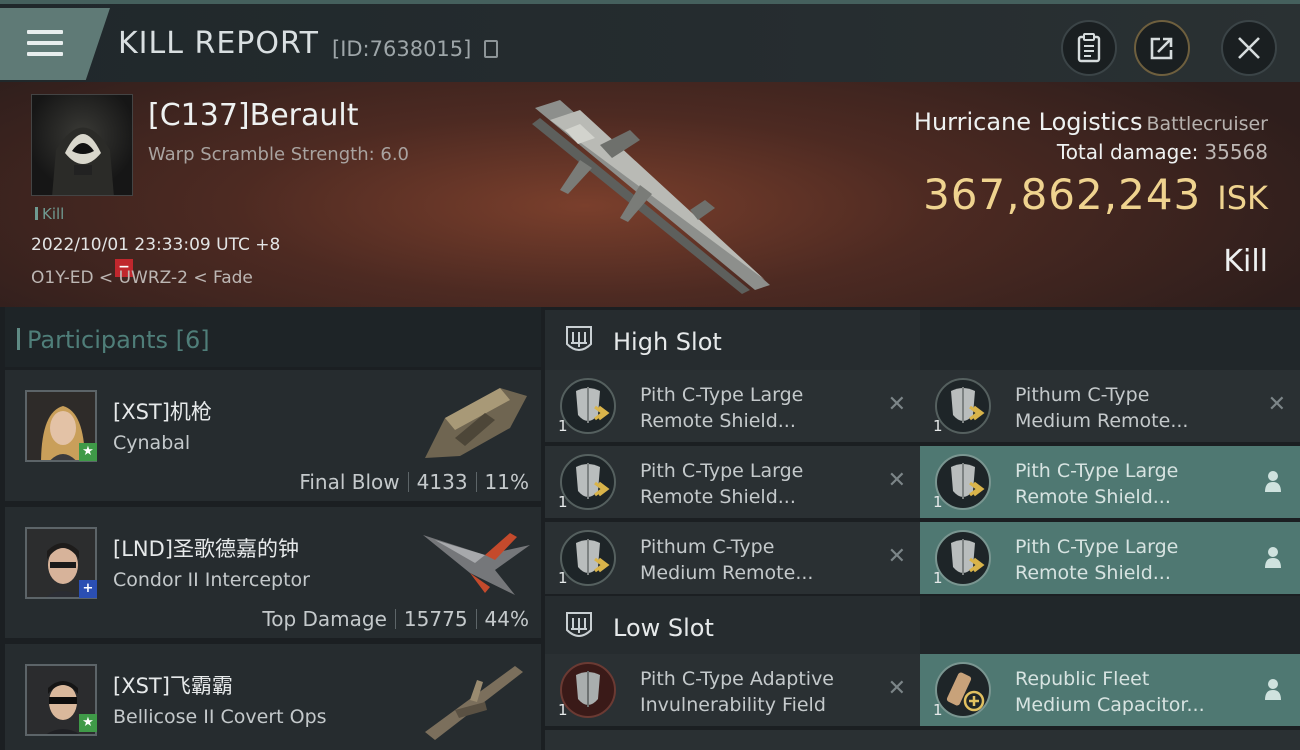 This screenshot has height=750, width=1300. I want to click on low-slot-title: Low Slot, so click(663, 628).